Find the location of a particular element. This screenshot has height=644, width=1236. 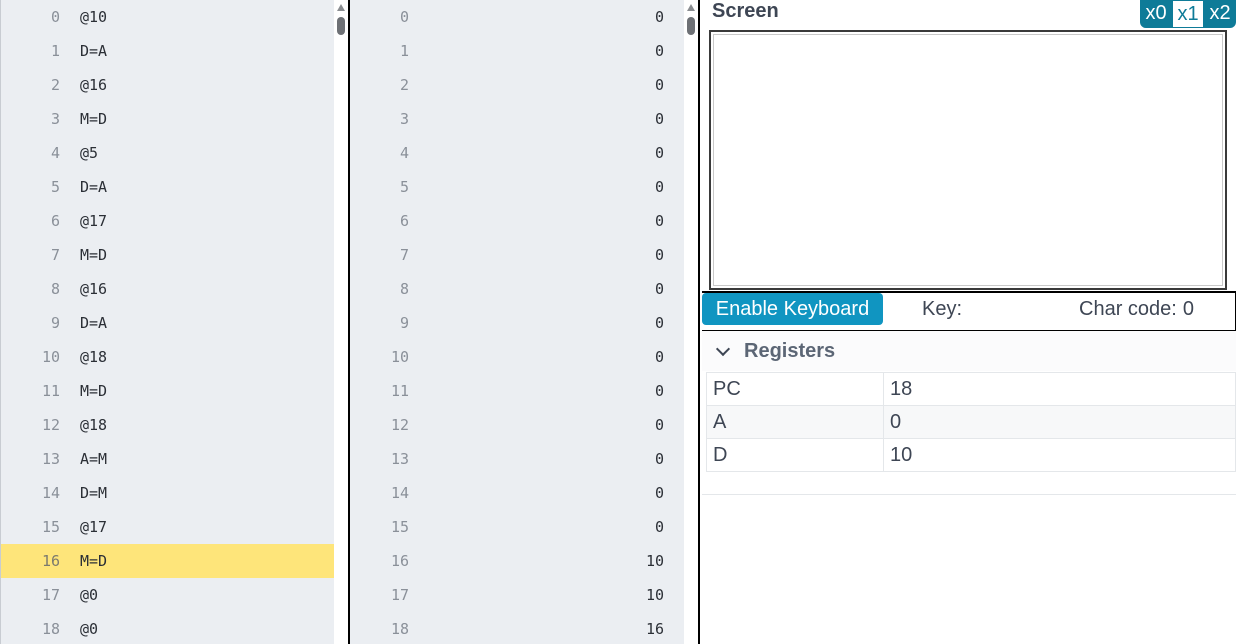

rom-row: 9 D=A is located at coordinates (174, 323).